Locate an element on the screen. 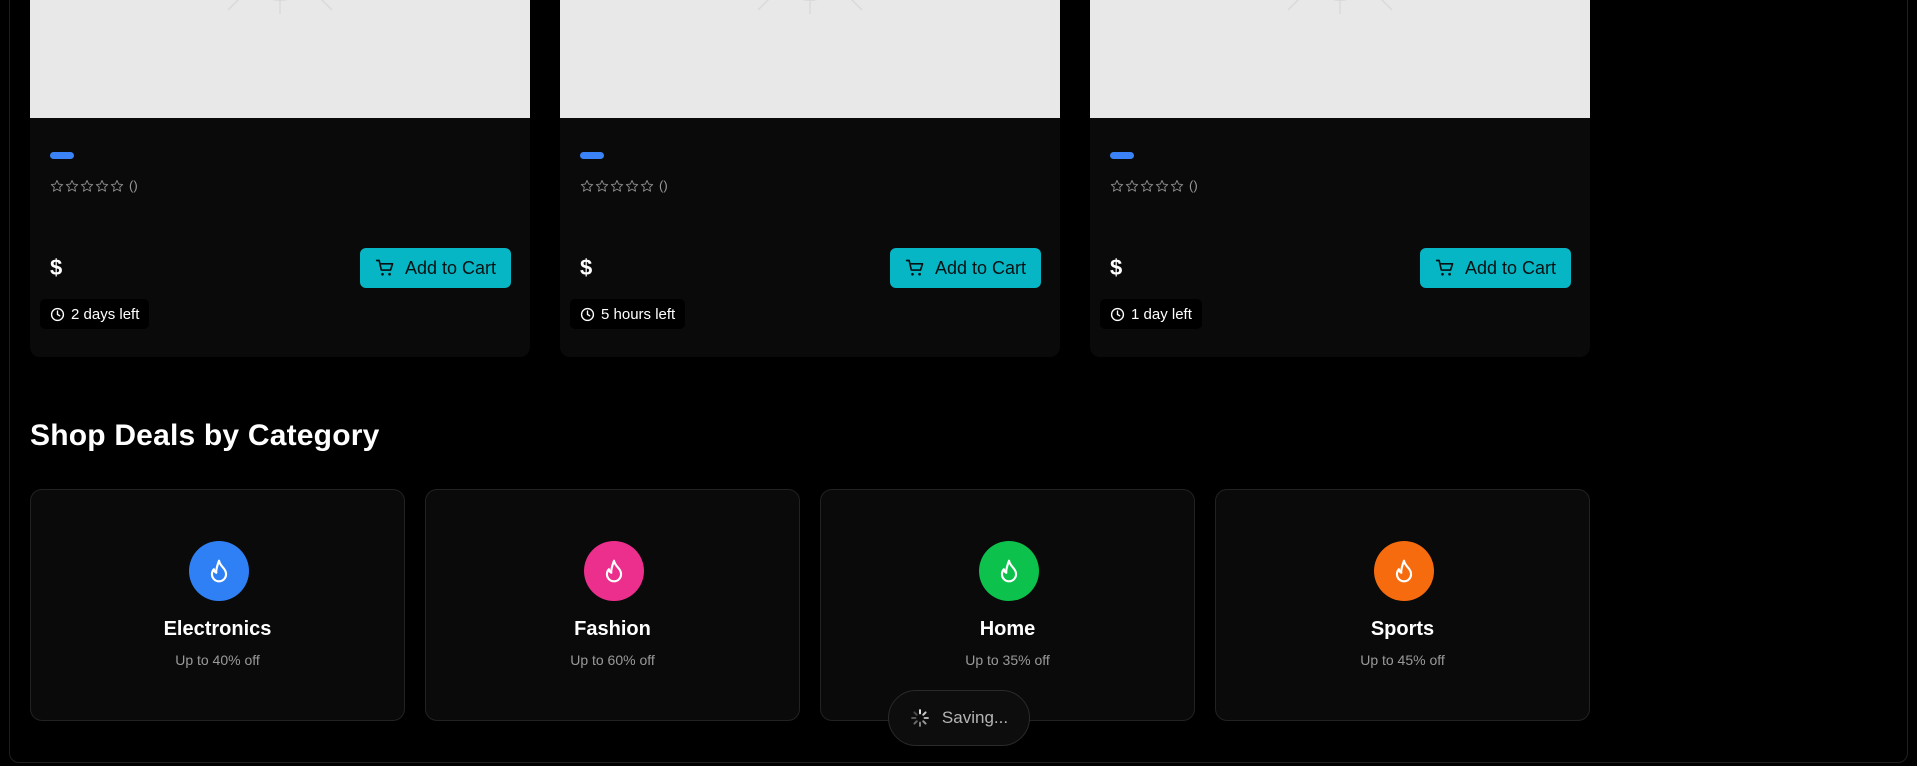  product-card: () $ Add to Cart 5 hours left is located at coordinates (810, 178).